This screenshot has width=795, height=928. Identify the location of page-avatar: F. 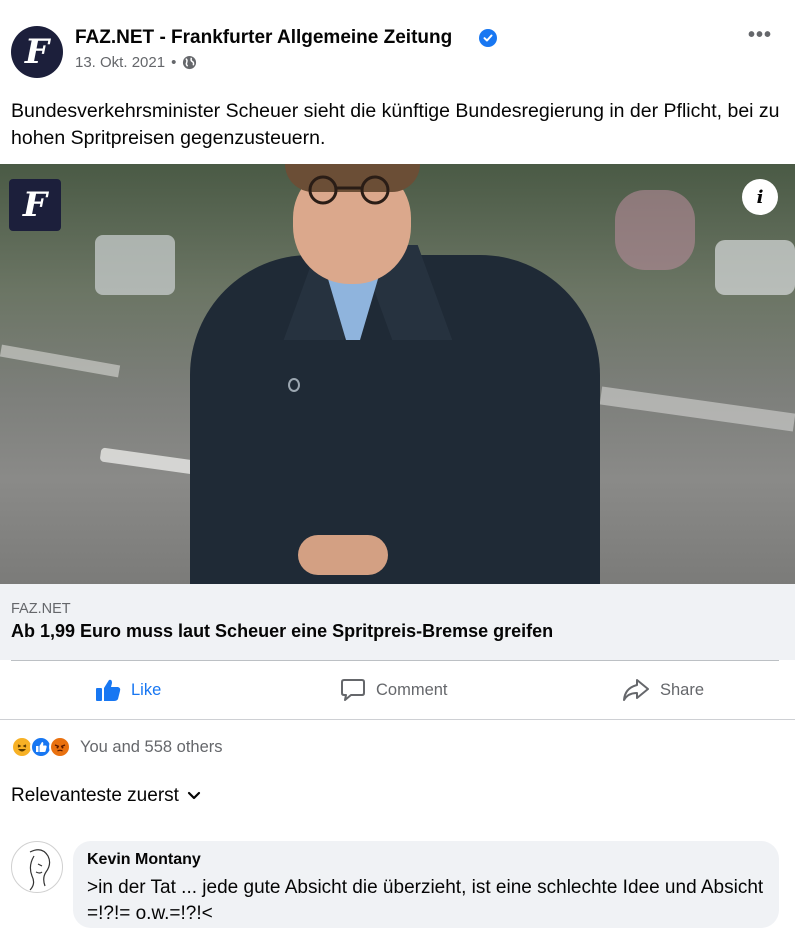
(37, 52).